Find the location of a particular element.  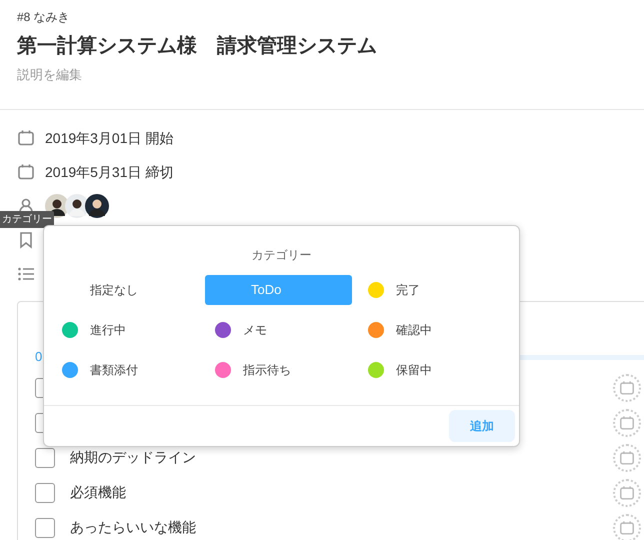

date-text: 2019年5月31日 締切 is located at coordinates (109, 172).